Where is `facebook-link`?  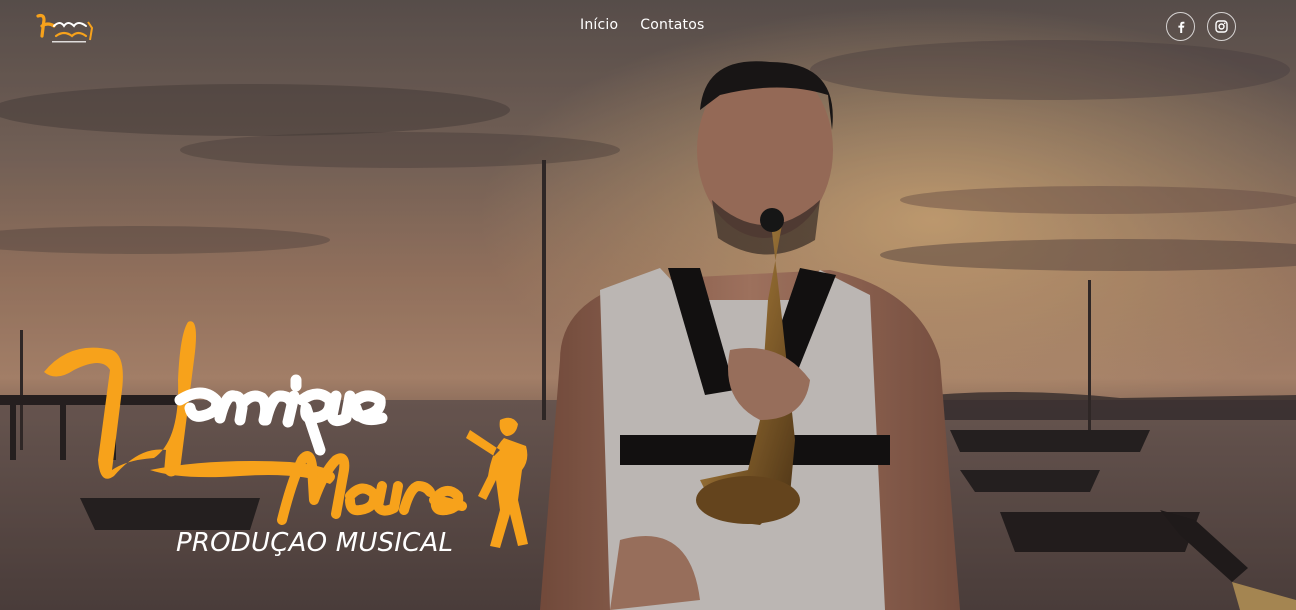 facebook-link is located at coordinates (1180, 26).